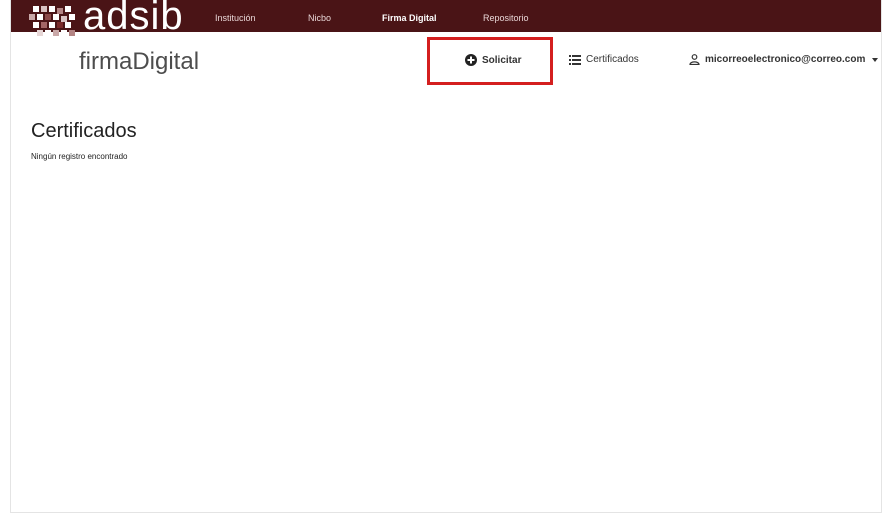 This screenshot has height=515, width=883. I want to click on caret-down-icon, so click(875, 59).